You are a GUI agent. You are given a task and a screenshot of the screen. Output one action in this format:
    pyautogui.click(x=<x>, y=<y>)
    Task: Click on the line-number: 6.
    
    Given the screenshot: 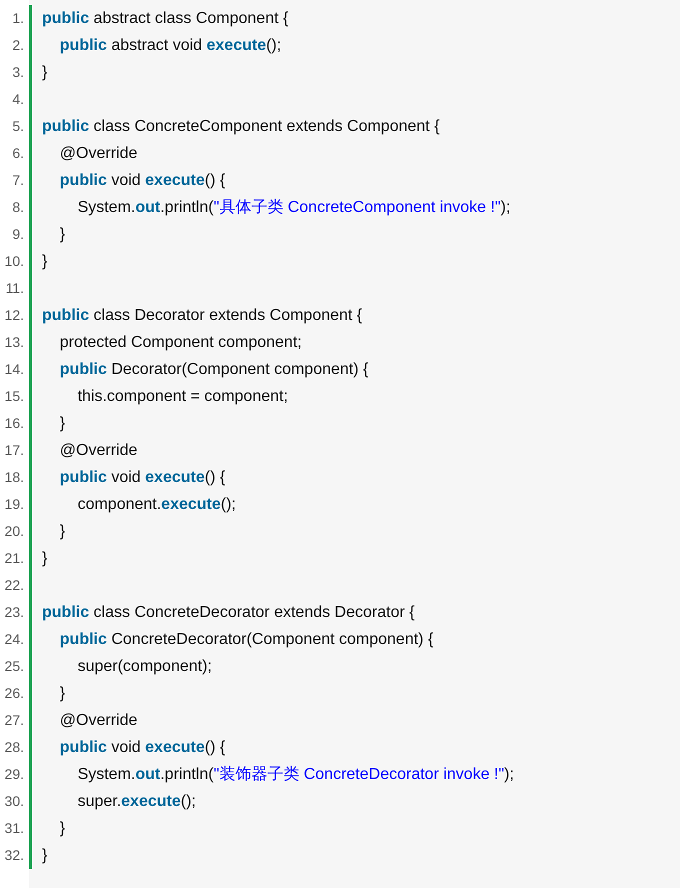 What is the action you would take?
    pyautogui.click(x=18, y=153)
    